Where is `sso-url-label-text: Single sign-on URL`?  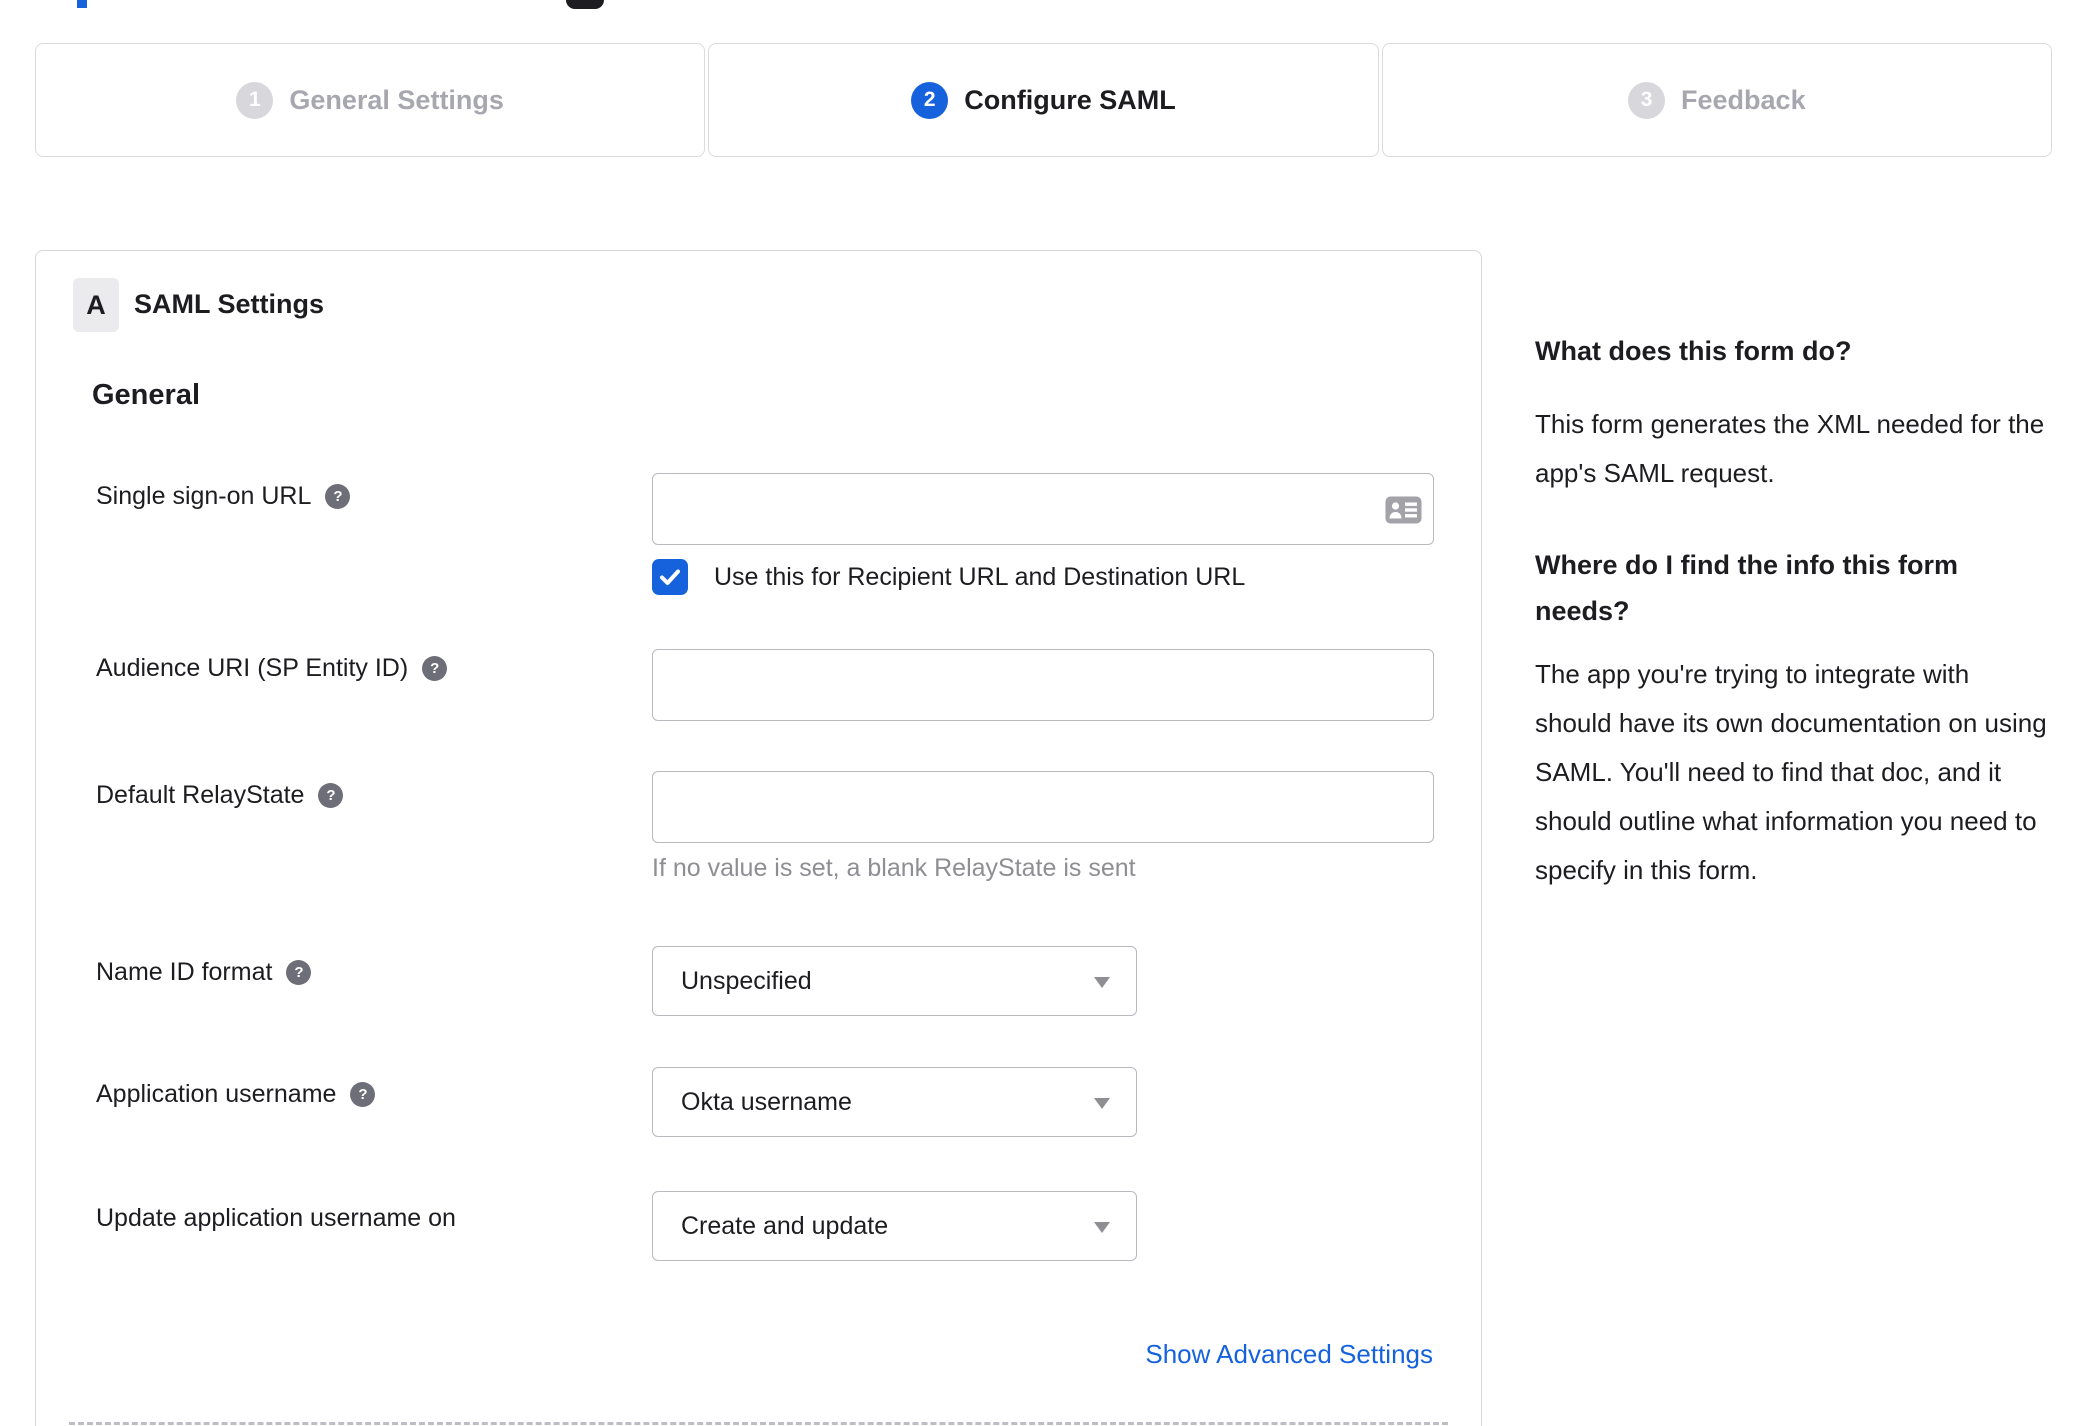
sso-url-label-text: Single sign-on URL is located at coordinates (204, 496).